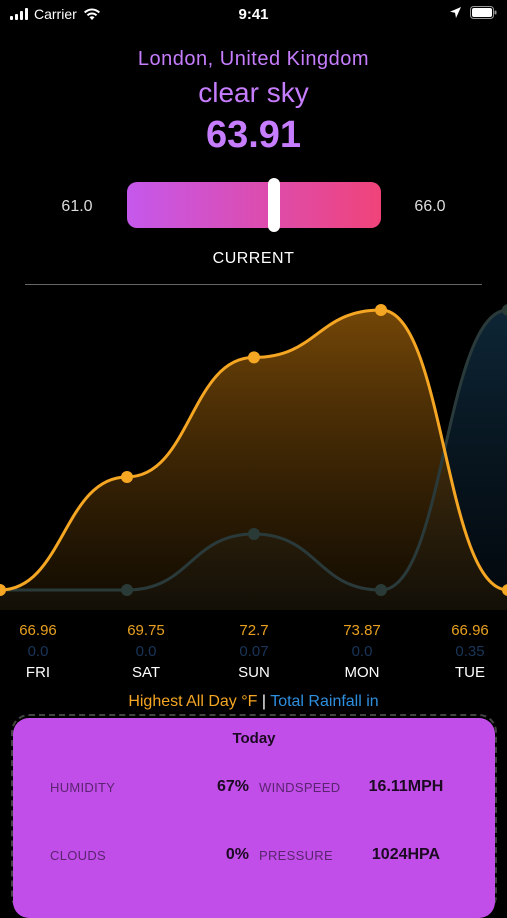  What do you see at coordinates (77, 206) in the screenshot?
I see `min-temperature: 61.0` at bounding box center [77, 206].